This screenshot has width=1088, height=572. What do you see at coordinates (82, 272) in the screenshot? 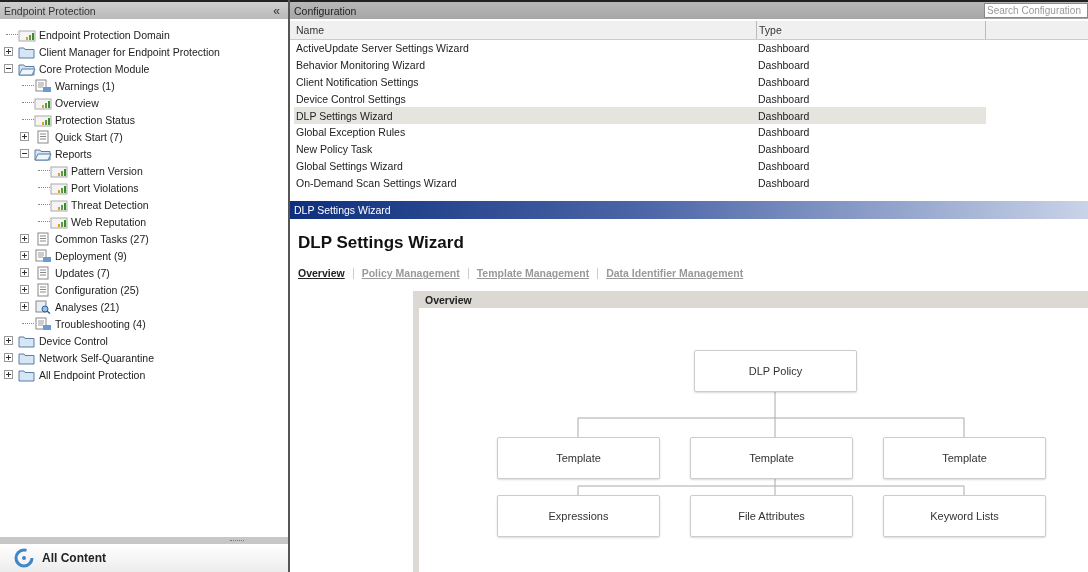
I see `tree-item: Updates (7)` at bounding box center [82, 272].